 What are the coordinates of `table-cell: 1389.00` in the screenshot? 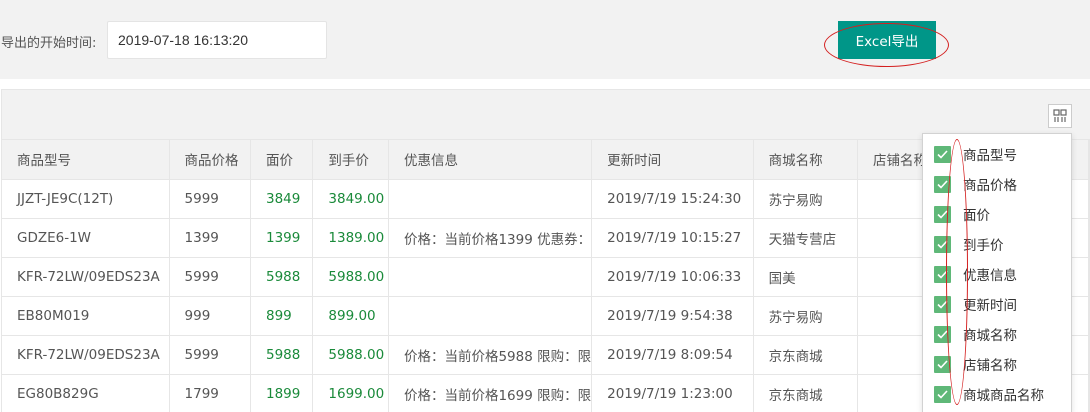 It's located at (350, 238).